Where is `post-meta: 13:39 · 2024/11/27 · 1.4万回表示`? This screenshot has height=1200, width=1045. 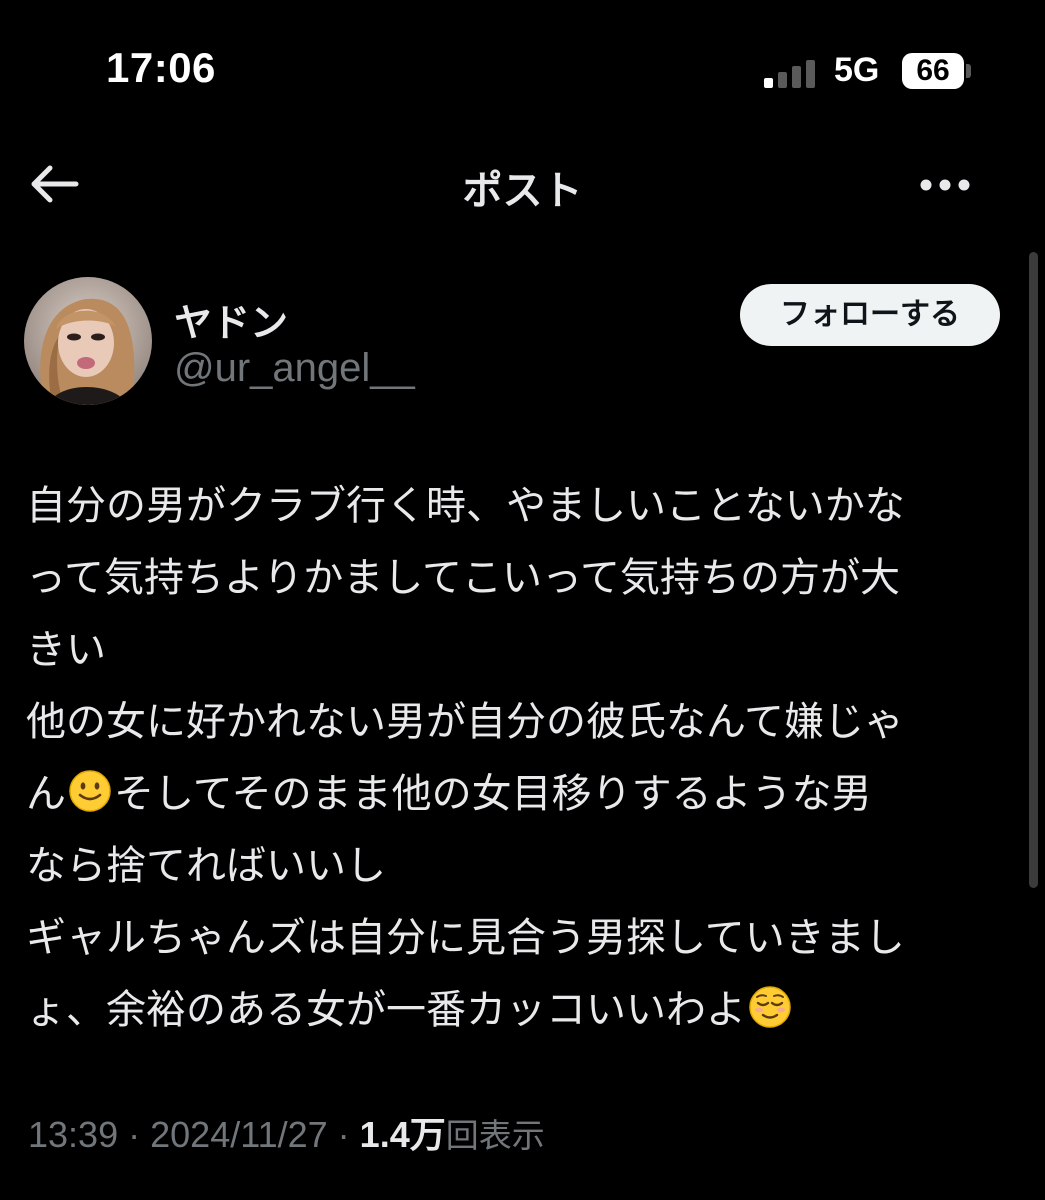
post-meta: 13:39 · 2024/11/27 · 1.4万回表示 is located at coordinates (286, 1132).